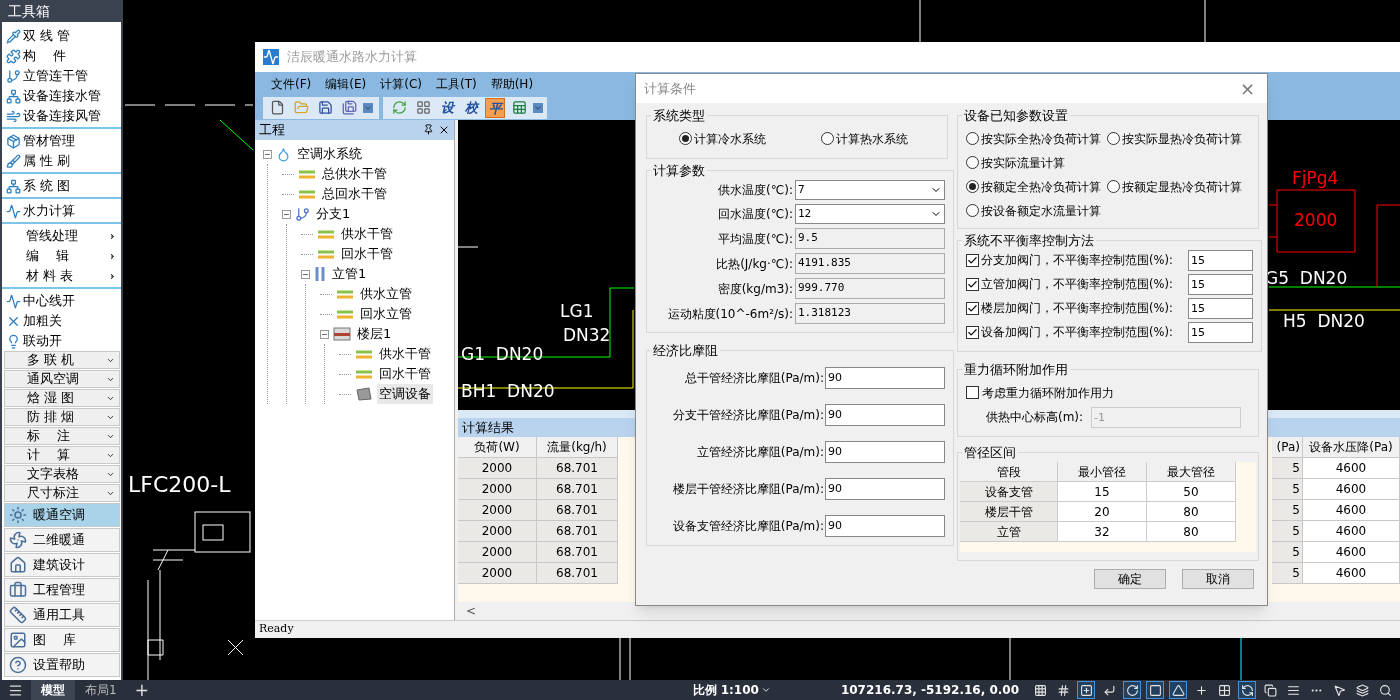 This screenshot has height=700, width=1400. Describe the element at coordinates (62, 398) in the screenshot. I see `dropdown-button: 焓 湿 图` at that location.